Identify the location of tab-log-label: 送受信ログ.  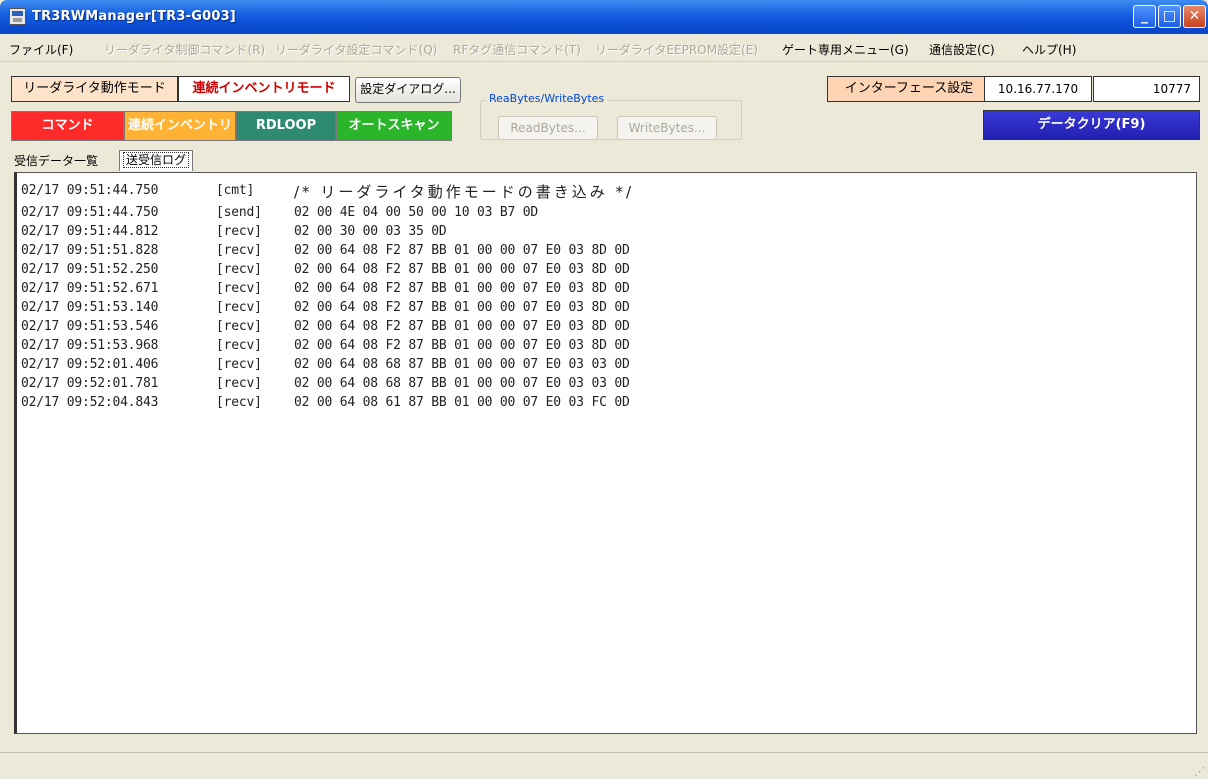
(156, 160).